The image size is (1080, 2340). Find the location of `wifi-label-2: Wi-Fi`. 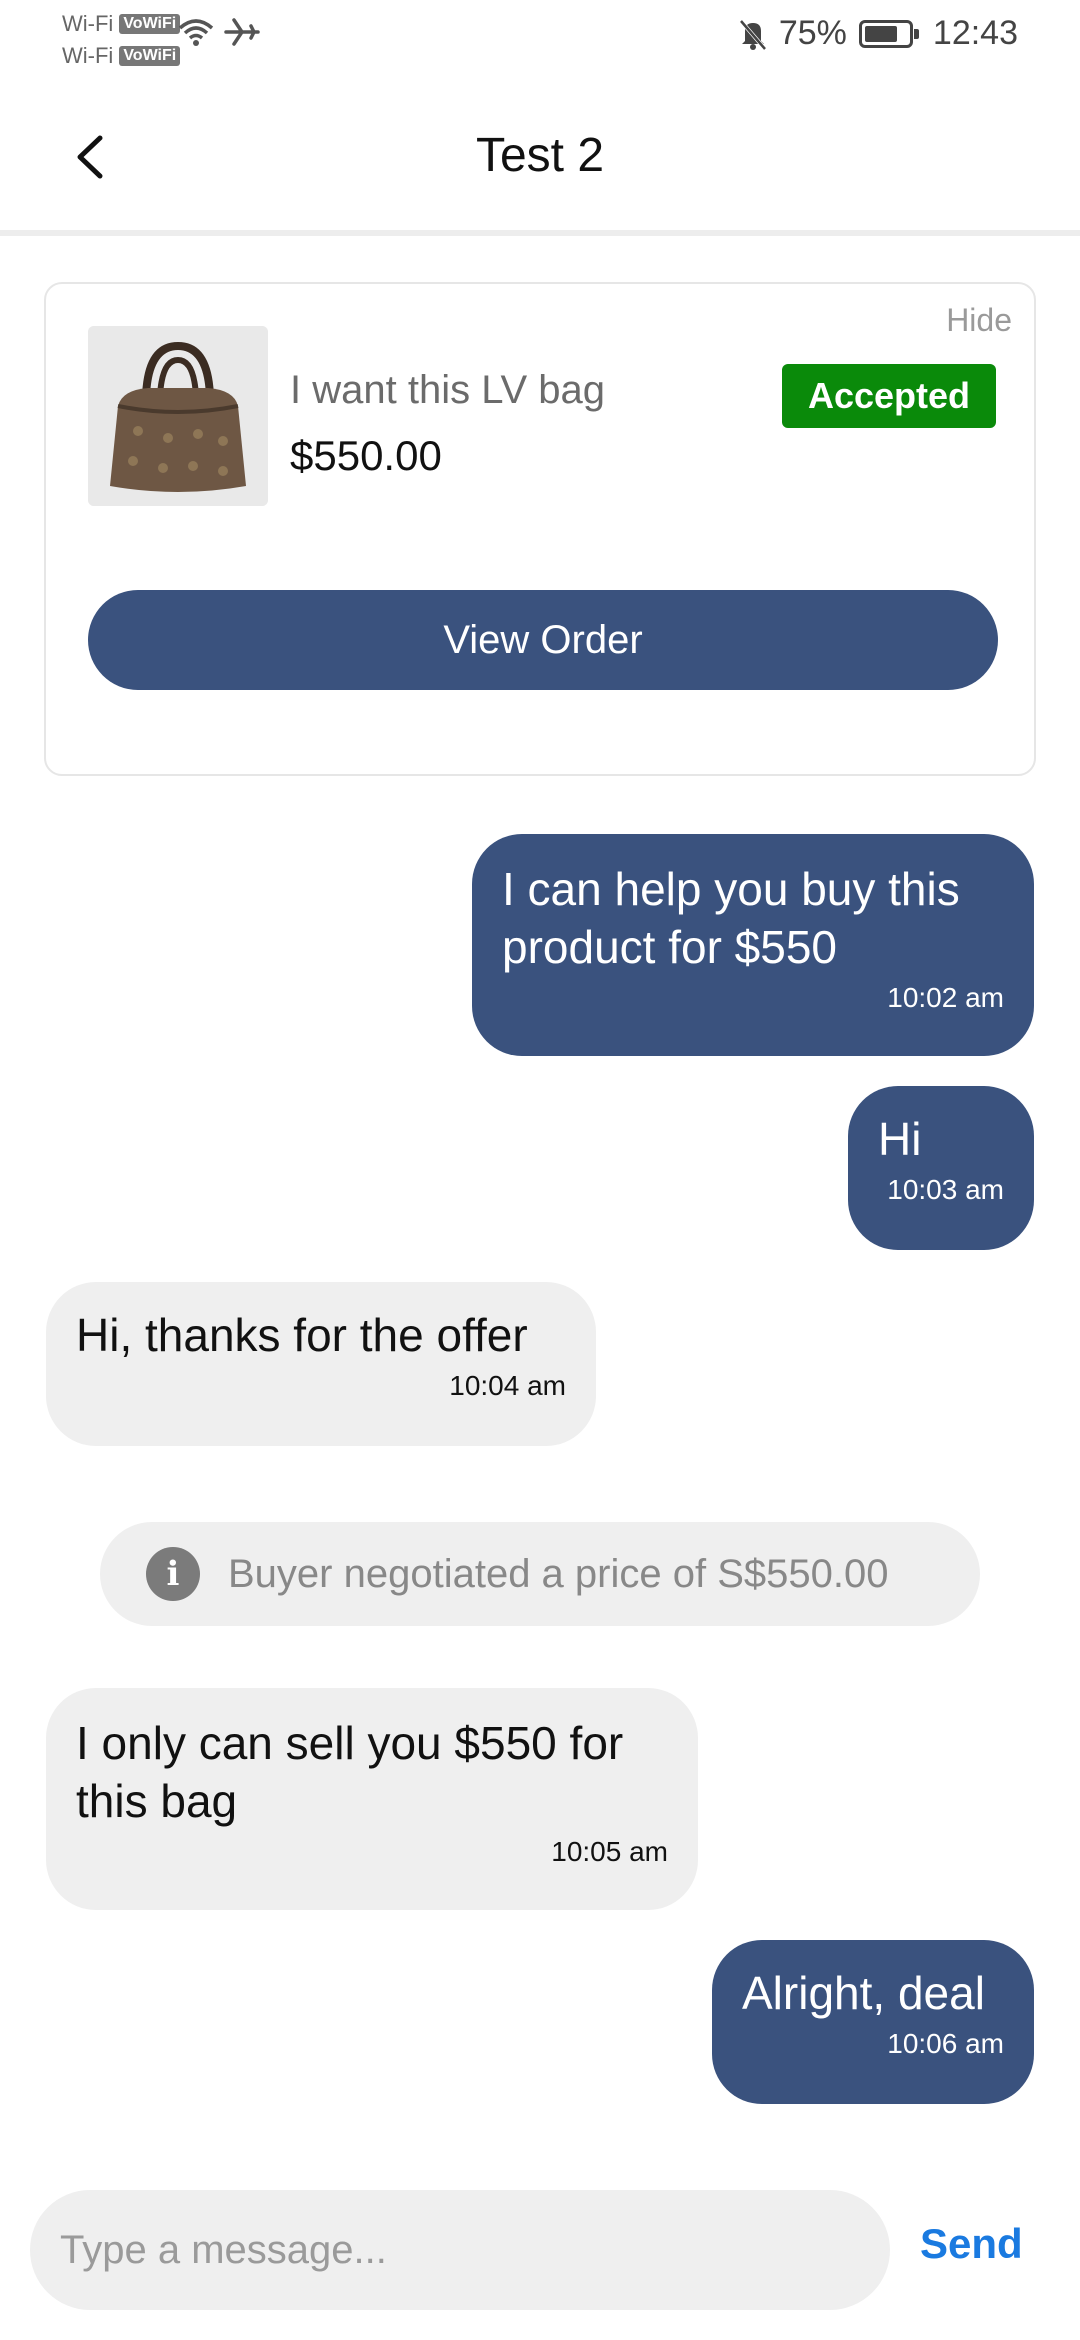

wifi-label-2: Wi-Fi is located at coordinates (88, 55).